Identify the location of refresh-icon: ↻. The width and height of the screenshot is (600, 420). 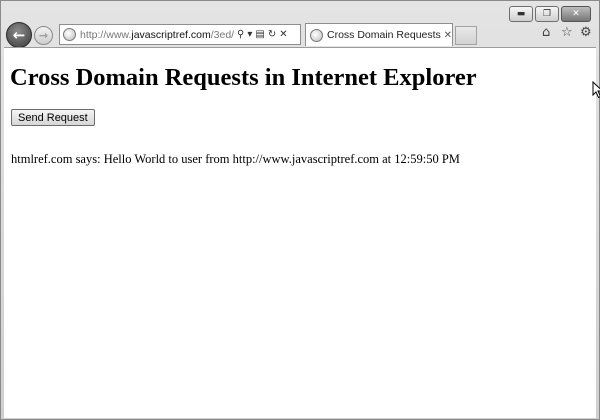
(272, 34).